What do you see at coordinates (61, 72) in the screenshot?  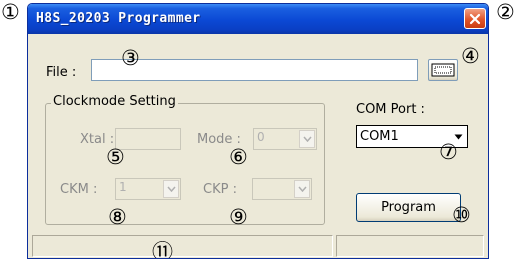 I see `file-label: File :` at bounding box center [61, 72].